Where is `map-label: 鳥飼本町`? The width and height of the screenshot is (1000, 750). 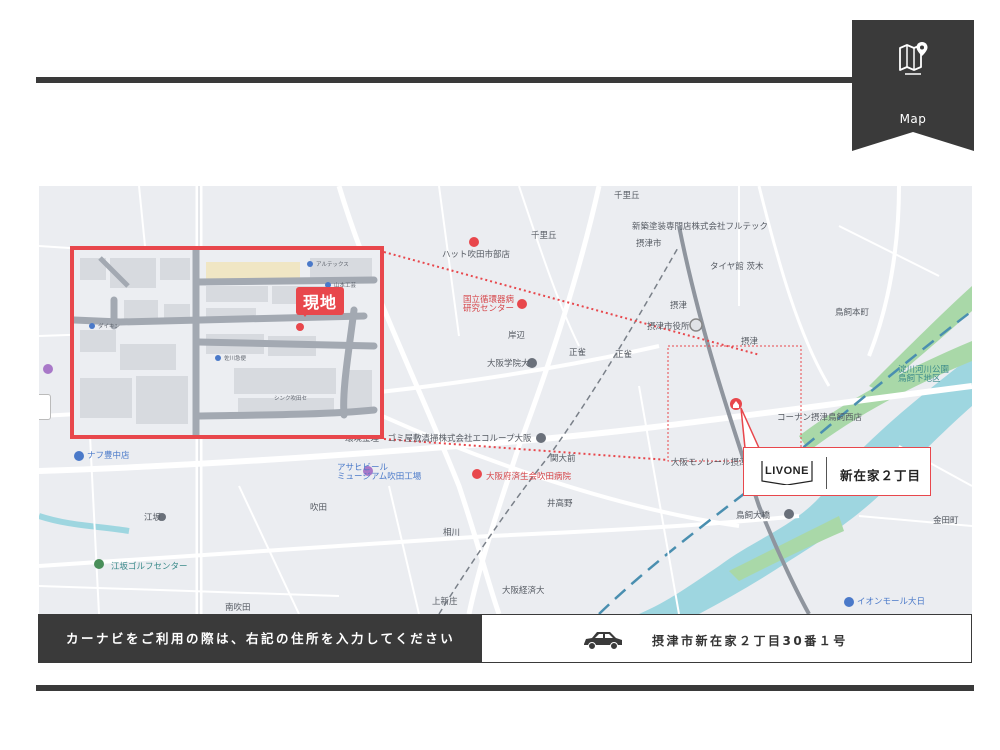
map-label: 鳥飼本町 is located at coordinates (852, 313).